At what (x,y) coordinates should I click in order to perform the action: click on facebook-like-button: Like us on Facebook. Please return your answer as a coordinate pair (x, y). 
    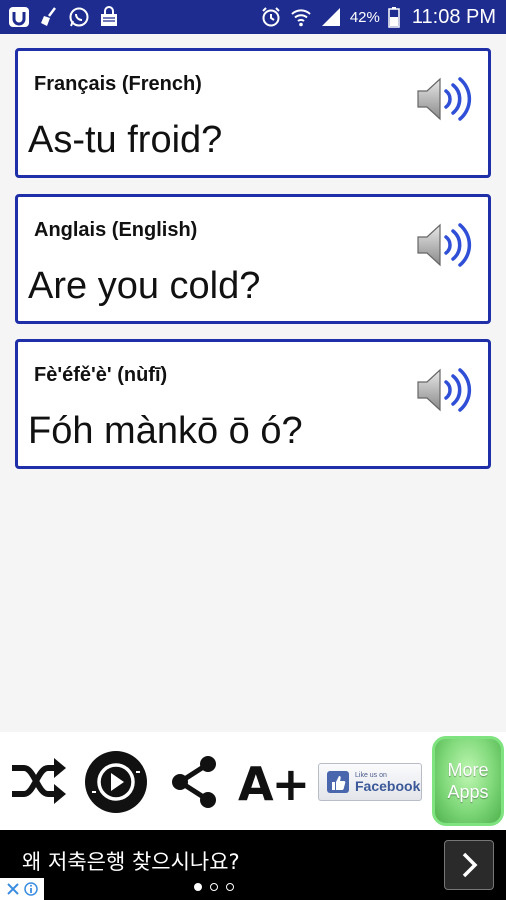
    Looking at the image, I should click on (370, 782).